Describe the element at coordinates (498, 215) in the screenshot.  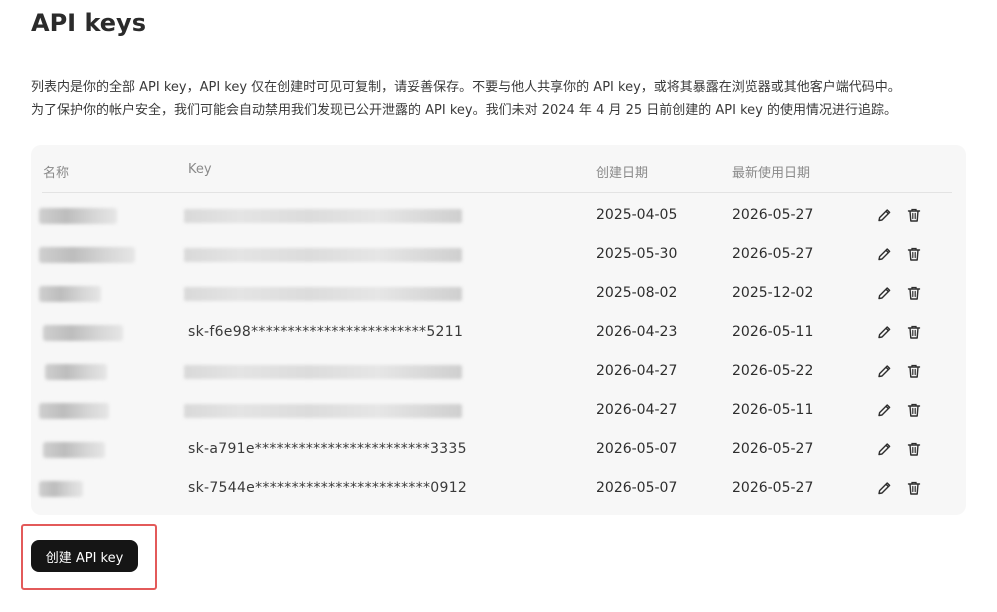
I see `table-row: 2025-04-05 2026-05-27` at that location.